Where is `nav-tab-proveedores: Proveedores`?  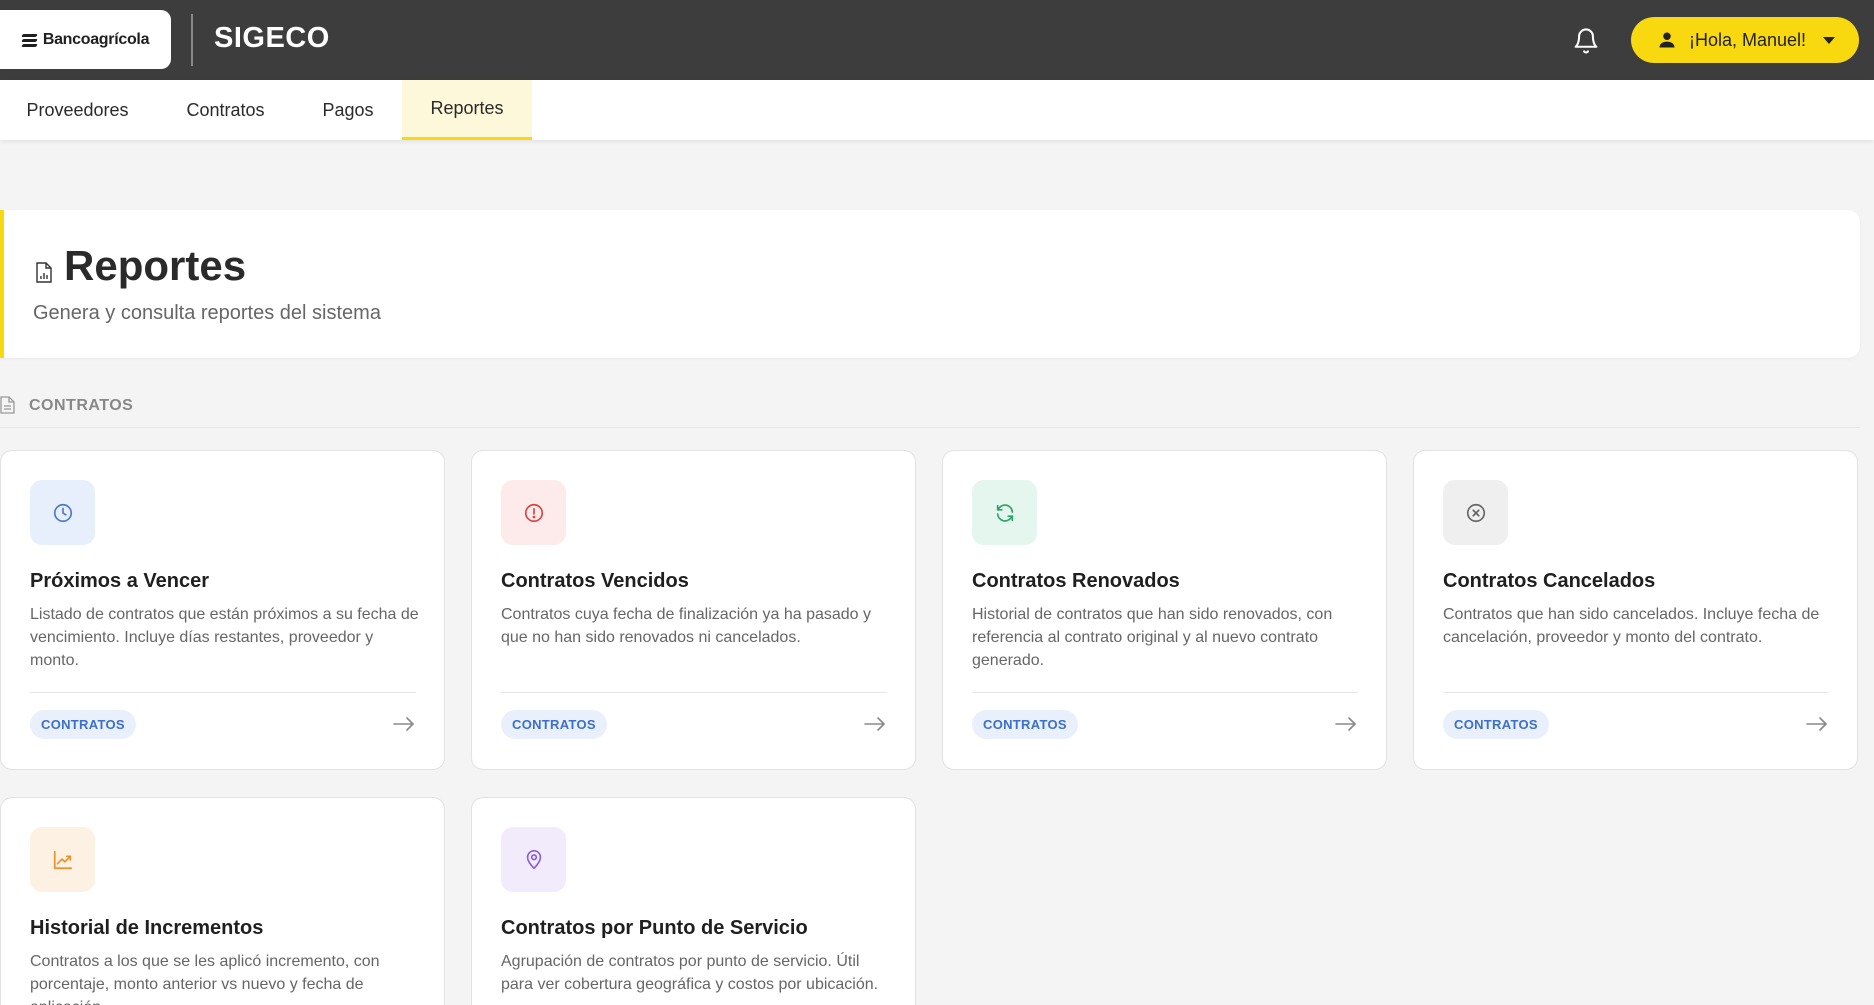
nav-tab-proveedores: Proveedores is located at coordinates (77, 110).